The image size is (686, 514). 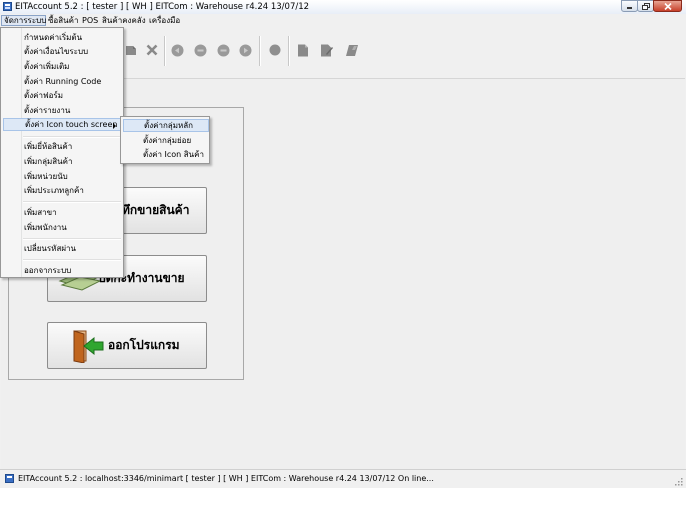 I want to click on restore-icon, so click(x=645, y=6).